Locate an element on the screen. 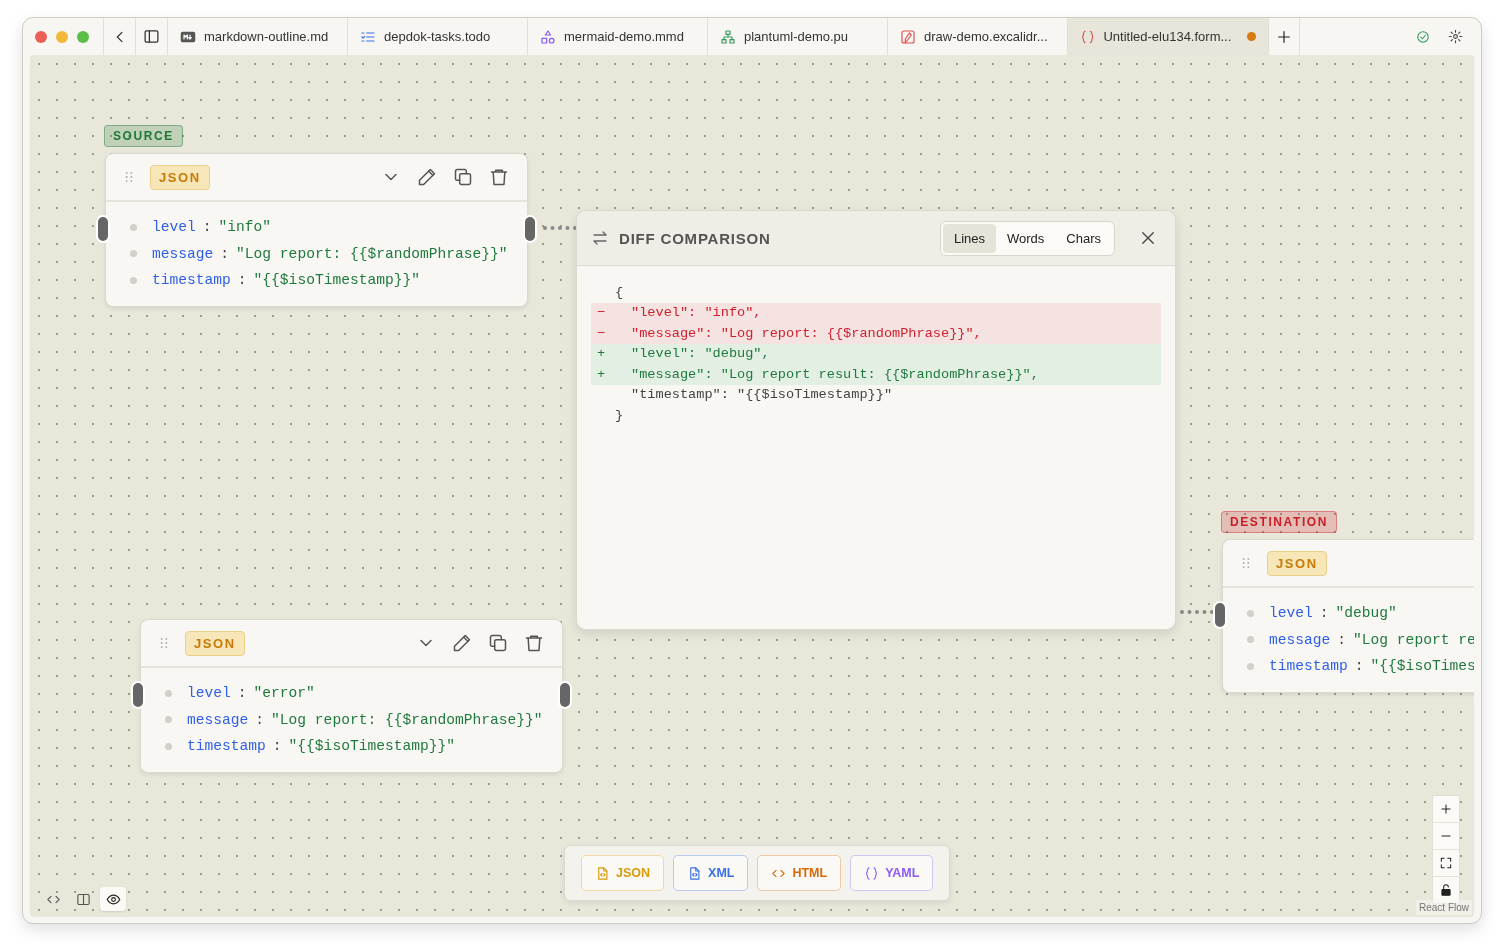 This screenshot has width=1502, height=949. field-value: "error" is located at coordinates (284, 693).